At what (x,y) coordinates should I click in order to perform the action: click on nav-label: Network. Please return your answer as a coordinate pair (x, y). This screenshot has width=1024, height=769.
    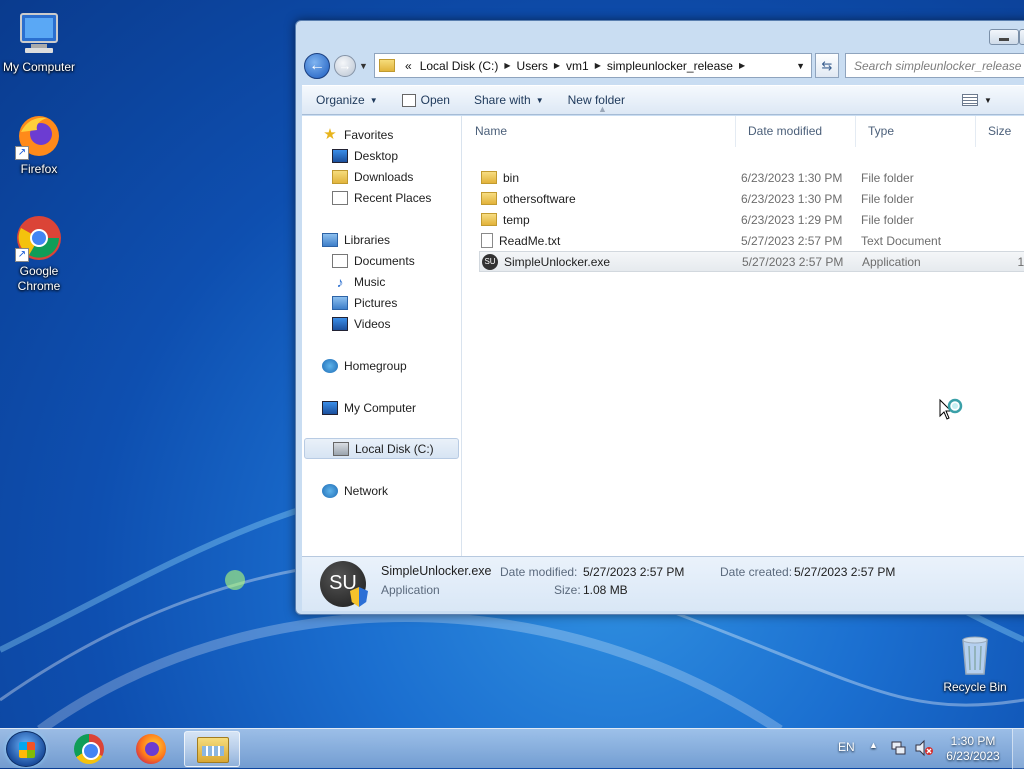
    Looking at the image, I should click on (366, 490).